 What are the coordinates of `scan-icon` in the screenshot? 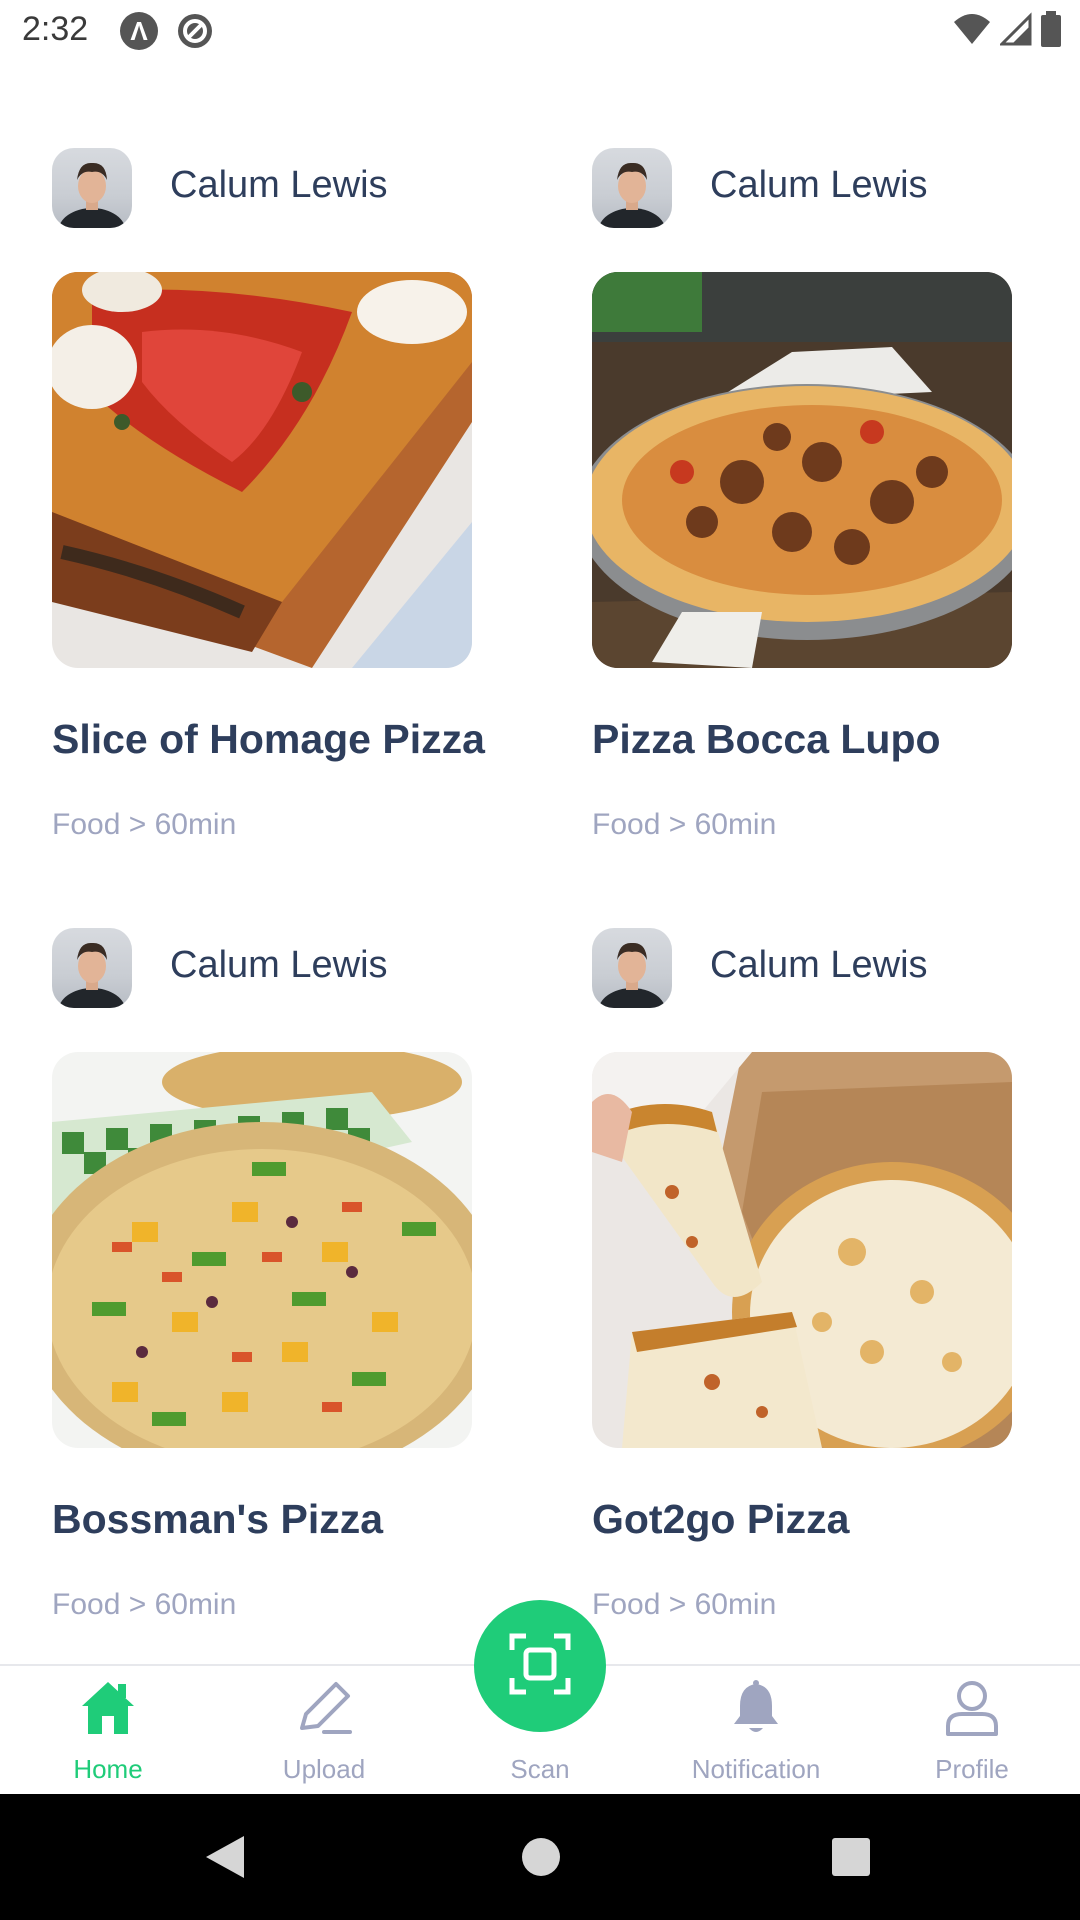 It's located at (540, 1666).